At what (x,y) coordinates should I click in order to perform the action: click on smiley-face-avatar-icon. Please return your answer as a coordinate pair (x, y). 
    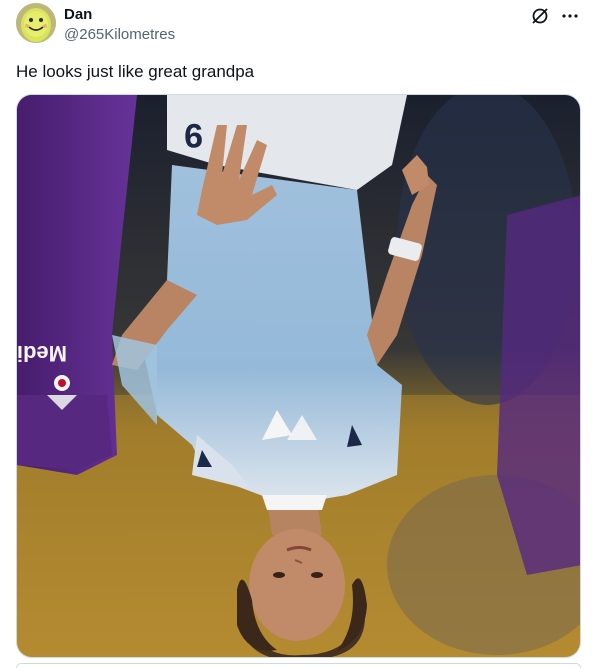
    Looking at the image, I should click on (36, 23).